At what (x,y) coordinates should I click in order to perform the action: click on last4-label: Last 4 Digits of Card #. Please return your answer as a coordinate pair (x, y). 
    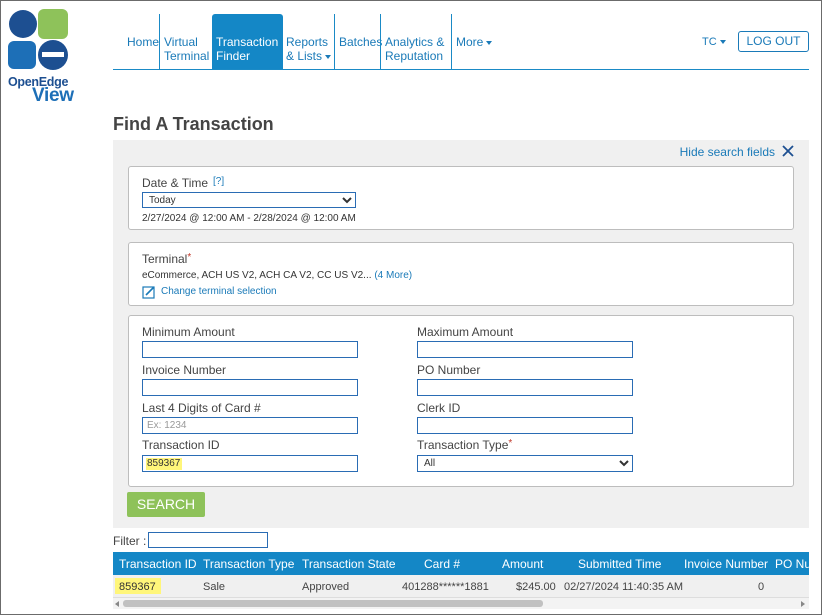
    Looking at the image, I should click on (201, 408).